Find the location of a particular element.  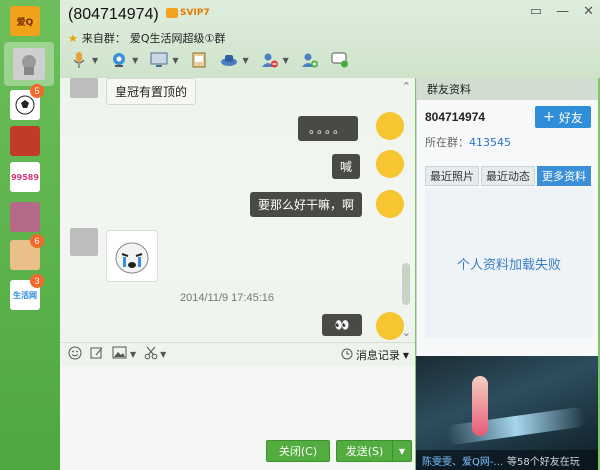

emoji-icon is located at coordinates (75, 354).